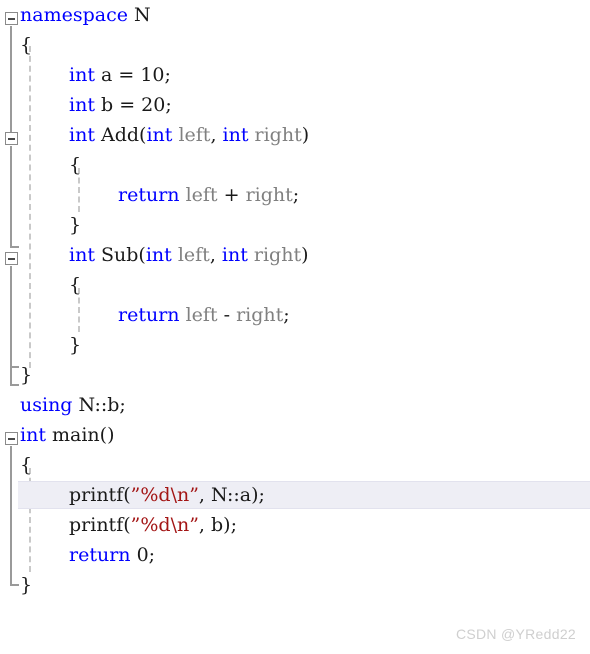 Image resolution: width=590 pixels, height=654 pixels. What do you see at coordinates (295, 105) in the screenshot?
I see `code-line: int b = 20;` at bounding box center [295, 105].